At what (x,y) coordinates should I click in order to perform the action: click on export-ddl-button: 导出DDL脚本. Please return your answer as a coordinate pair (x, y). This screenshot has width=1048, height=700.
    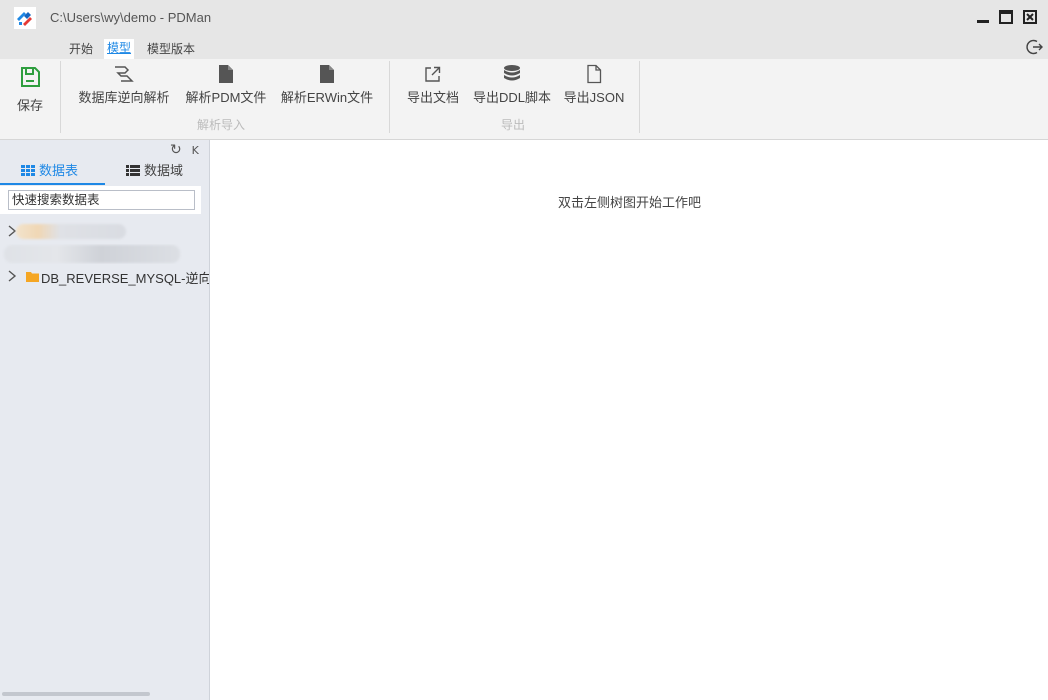
    Looking at the image, I should click on (512, 85).